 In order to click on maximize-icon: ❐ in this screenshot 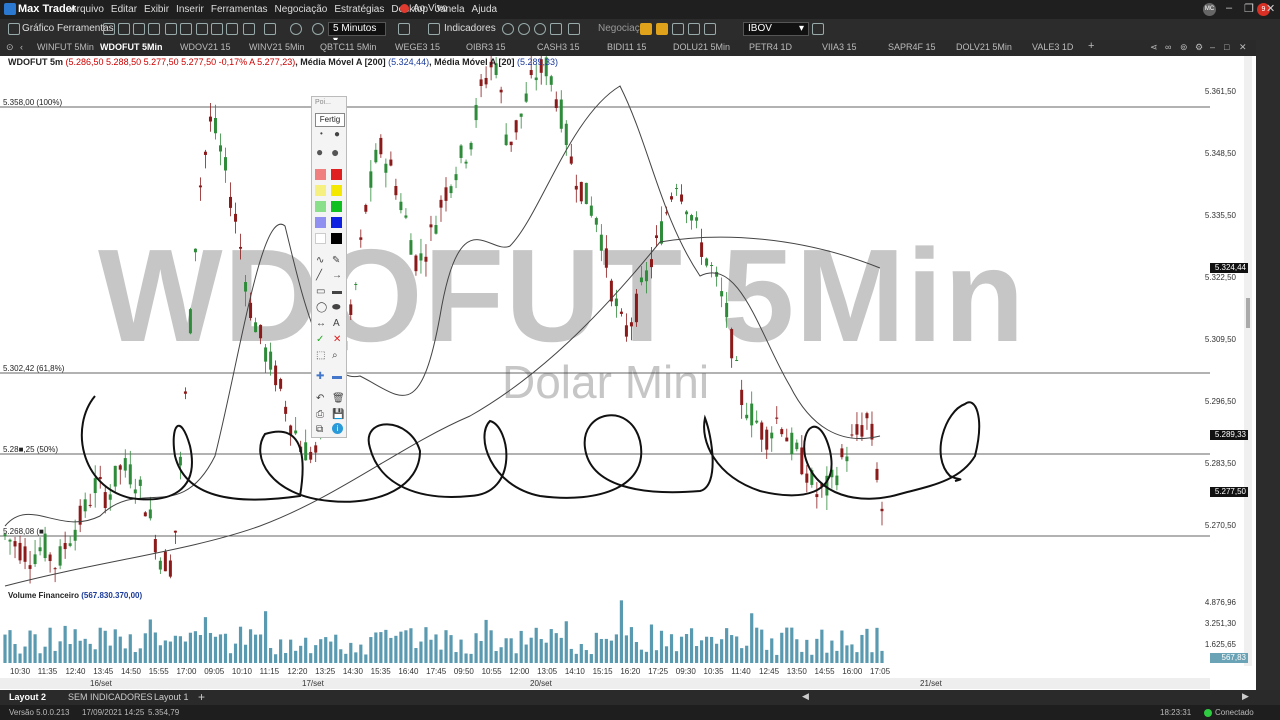, I will do `click(1249, 8)`.